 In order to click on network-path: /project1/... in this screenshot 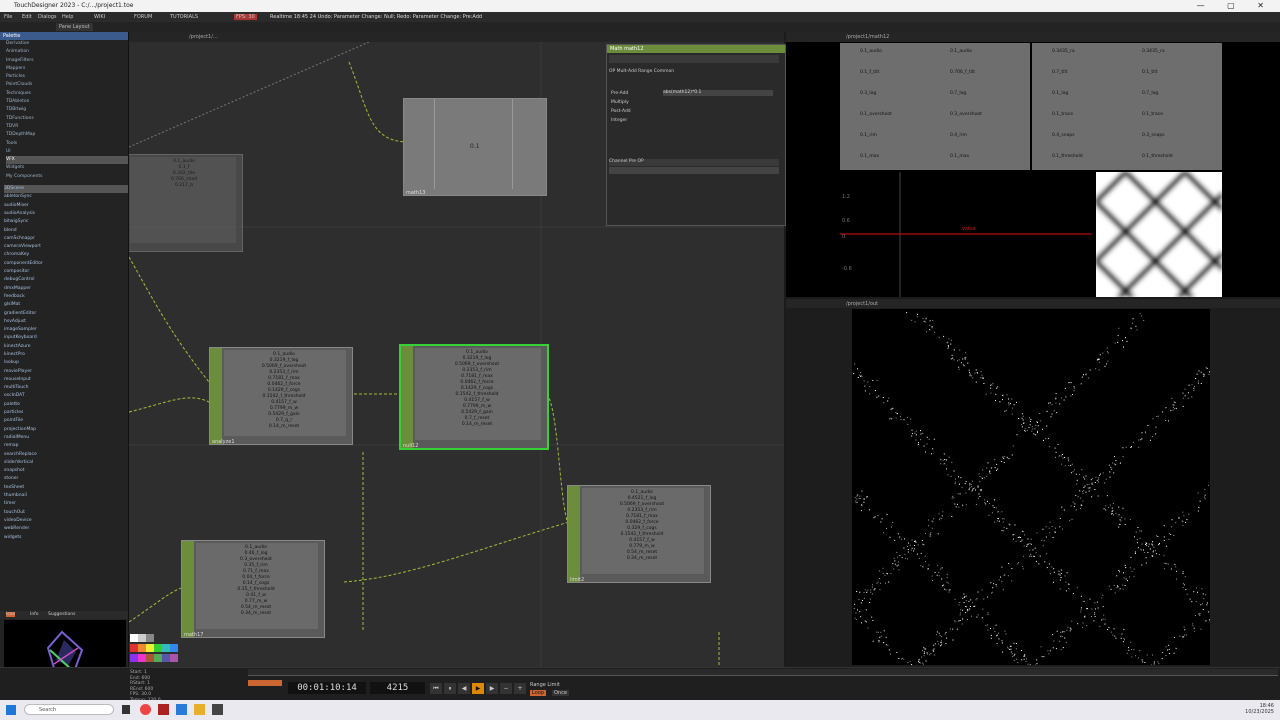, I will do `click(203, 37)`.